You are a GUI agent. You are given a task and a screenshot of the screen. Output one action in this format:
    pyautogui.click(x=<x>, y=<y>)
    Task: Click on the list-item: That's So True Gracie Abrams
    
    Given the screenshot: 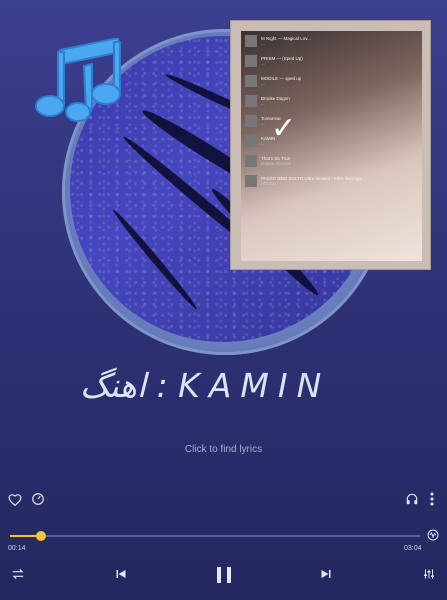 What is the action you would take?
    pyautogui.click(x=331, y=161)
    